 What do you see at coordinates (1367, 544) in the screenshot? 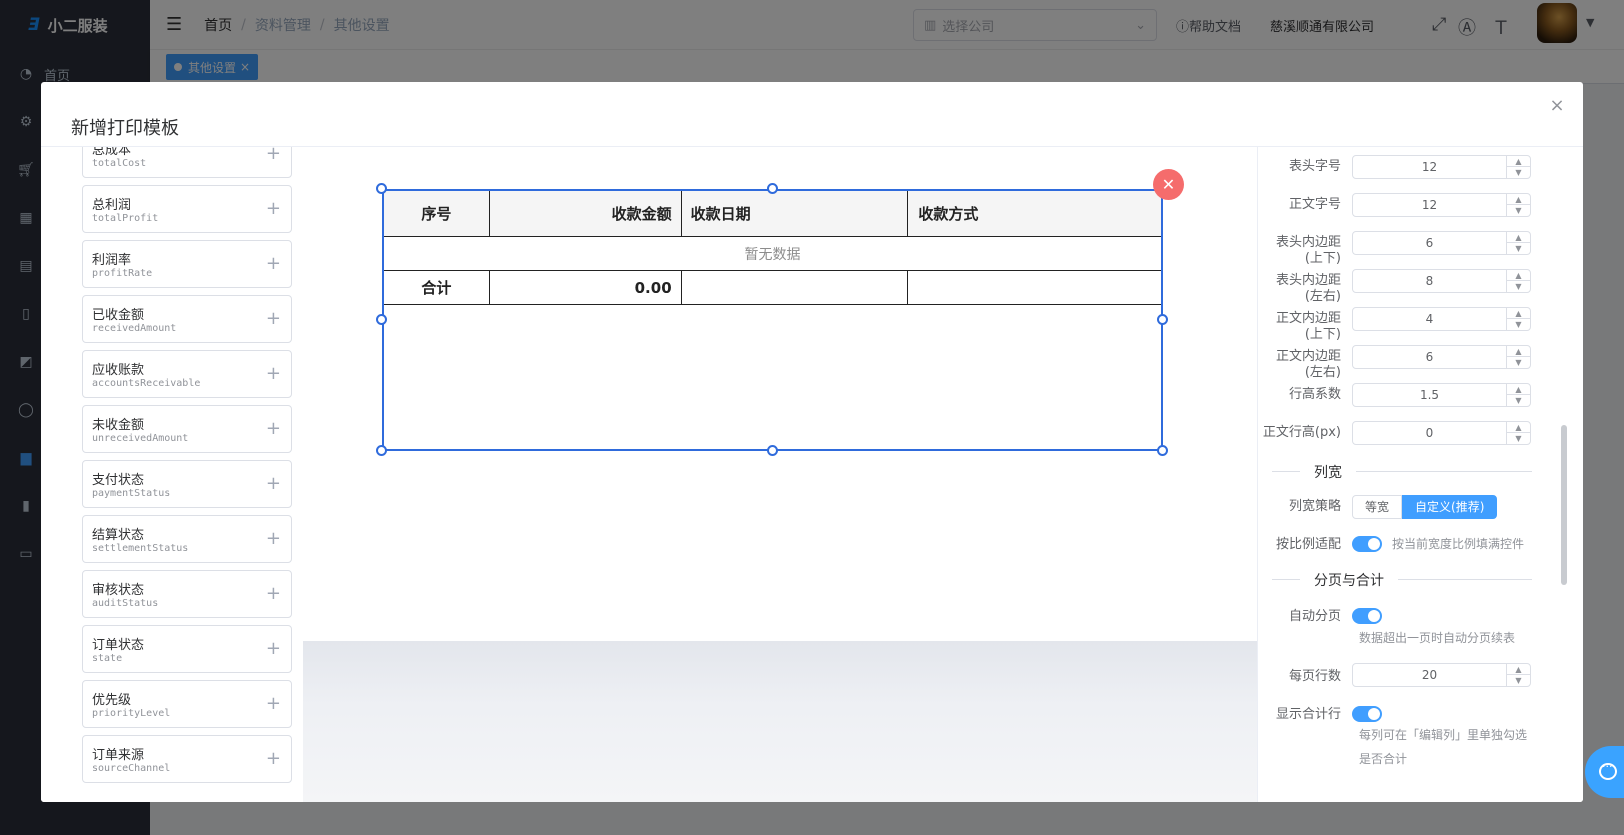
I see `ratio-fit-switch` at bounding box center [1367, 544].